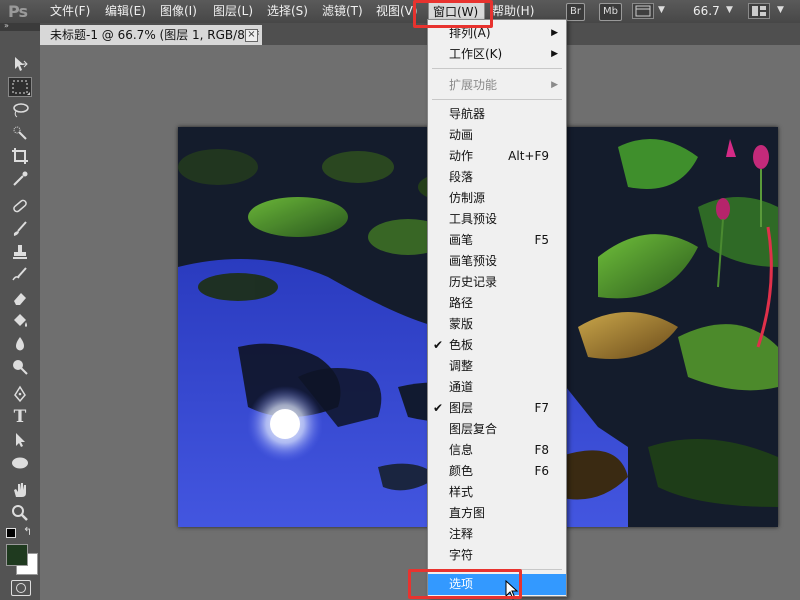  I want to click on menu-item-label: 调整, so click(461, 366).